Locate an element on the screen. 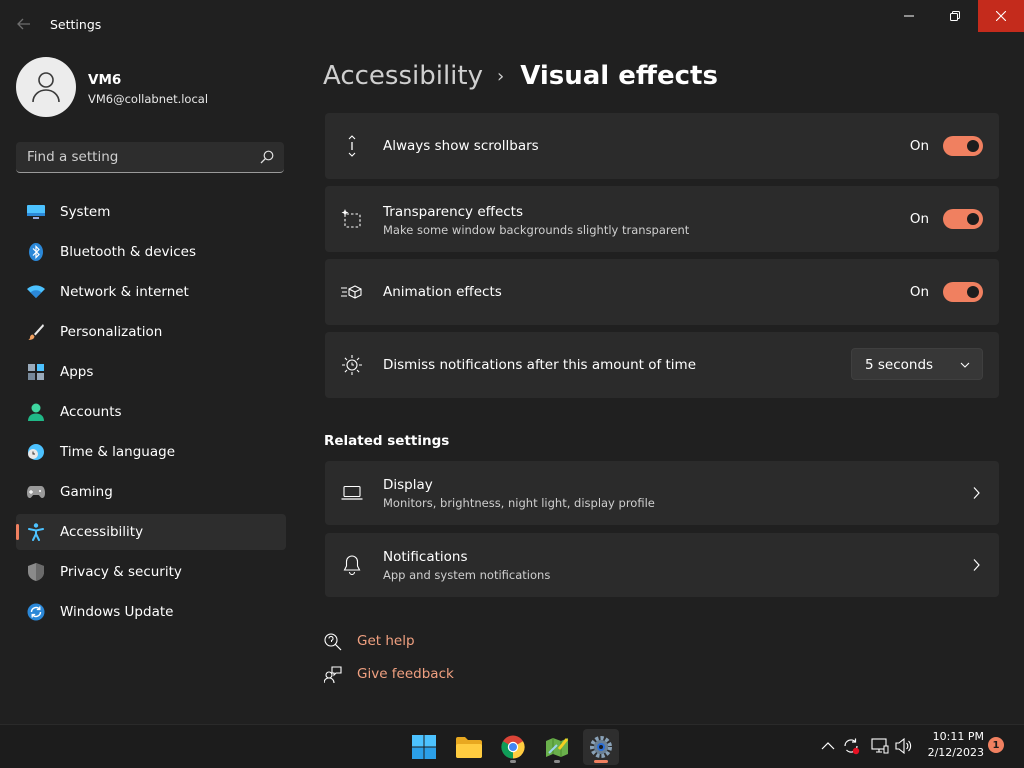 The image size is (1024, 768). volume-icon is located at coordinates (904, 746).